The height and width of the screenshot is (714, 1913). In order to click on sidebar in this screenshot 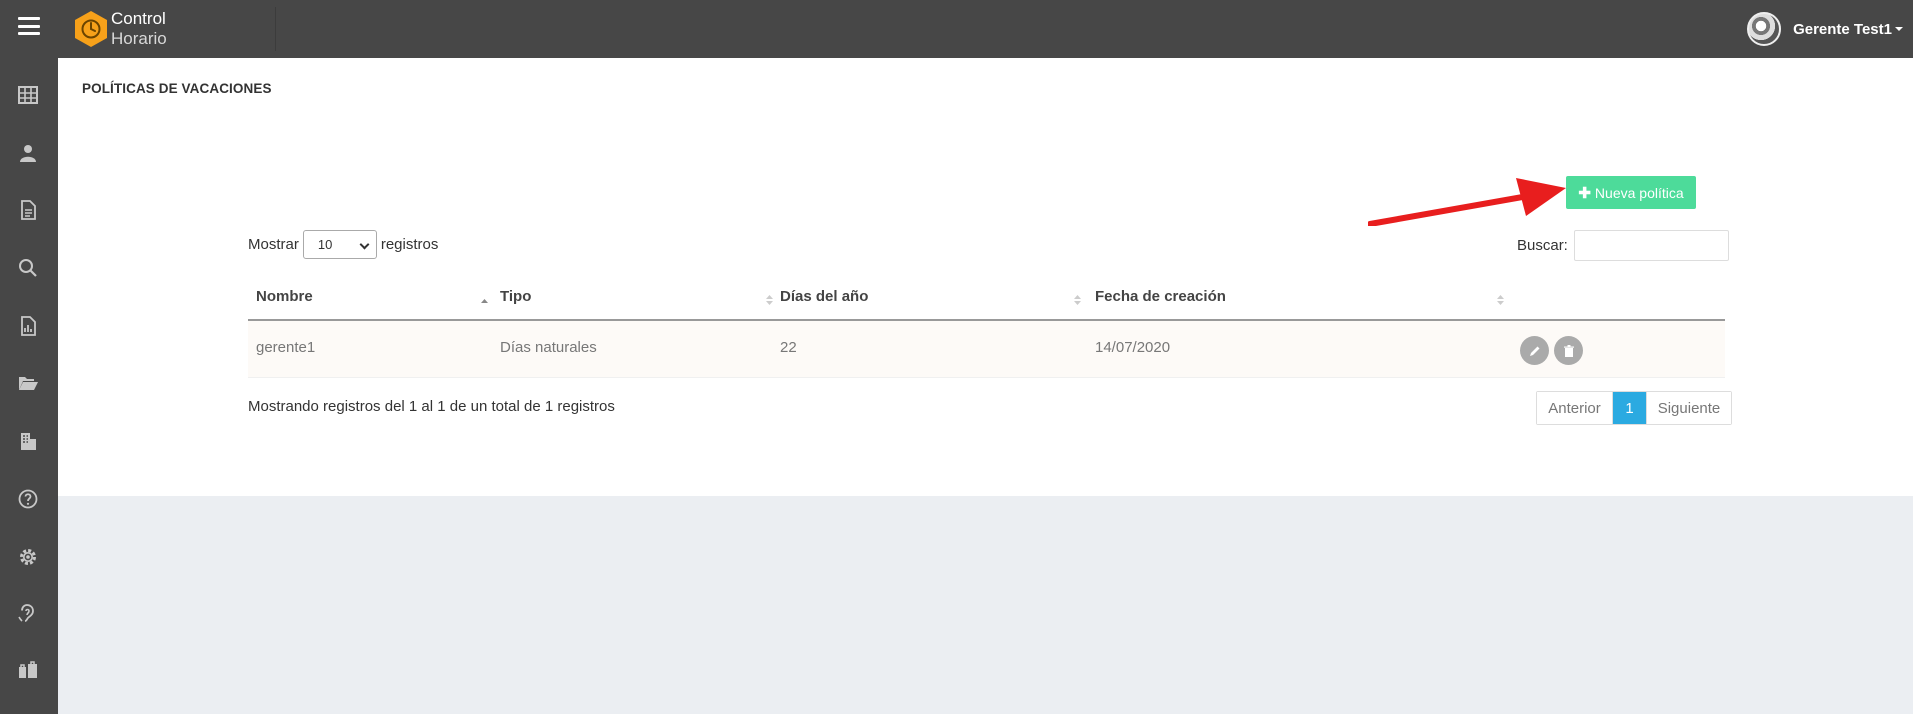, I will do `click(29, 386)`.